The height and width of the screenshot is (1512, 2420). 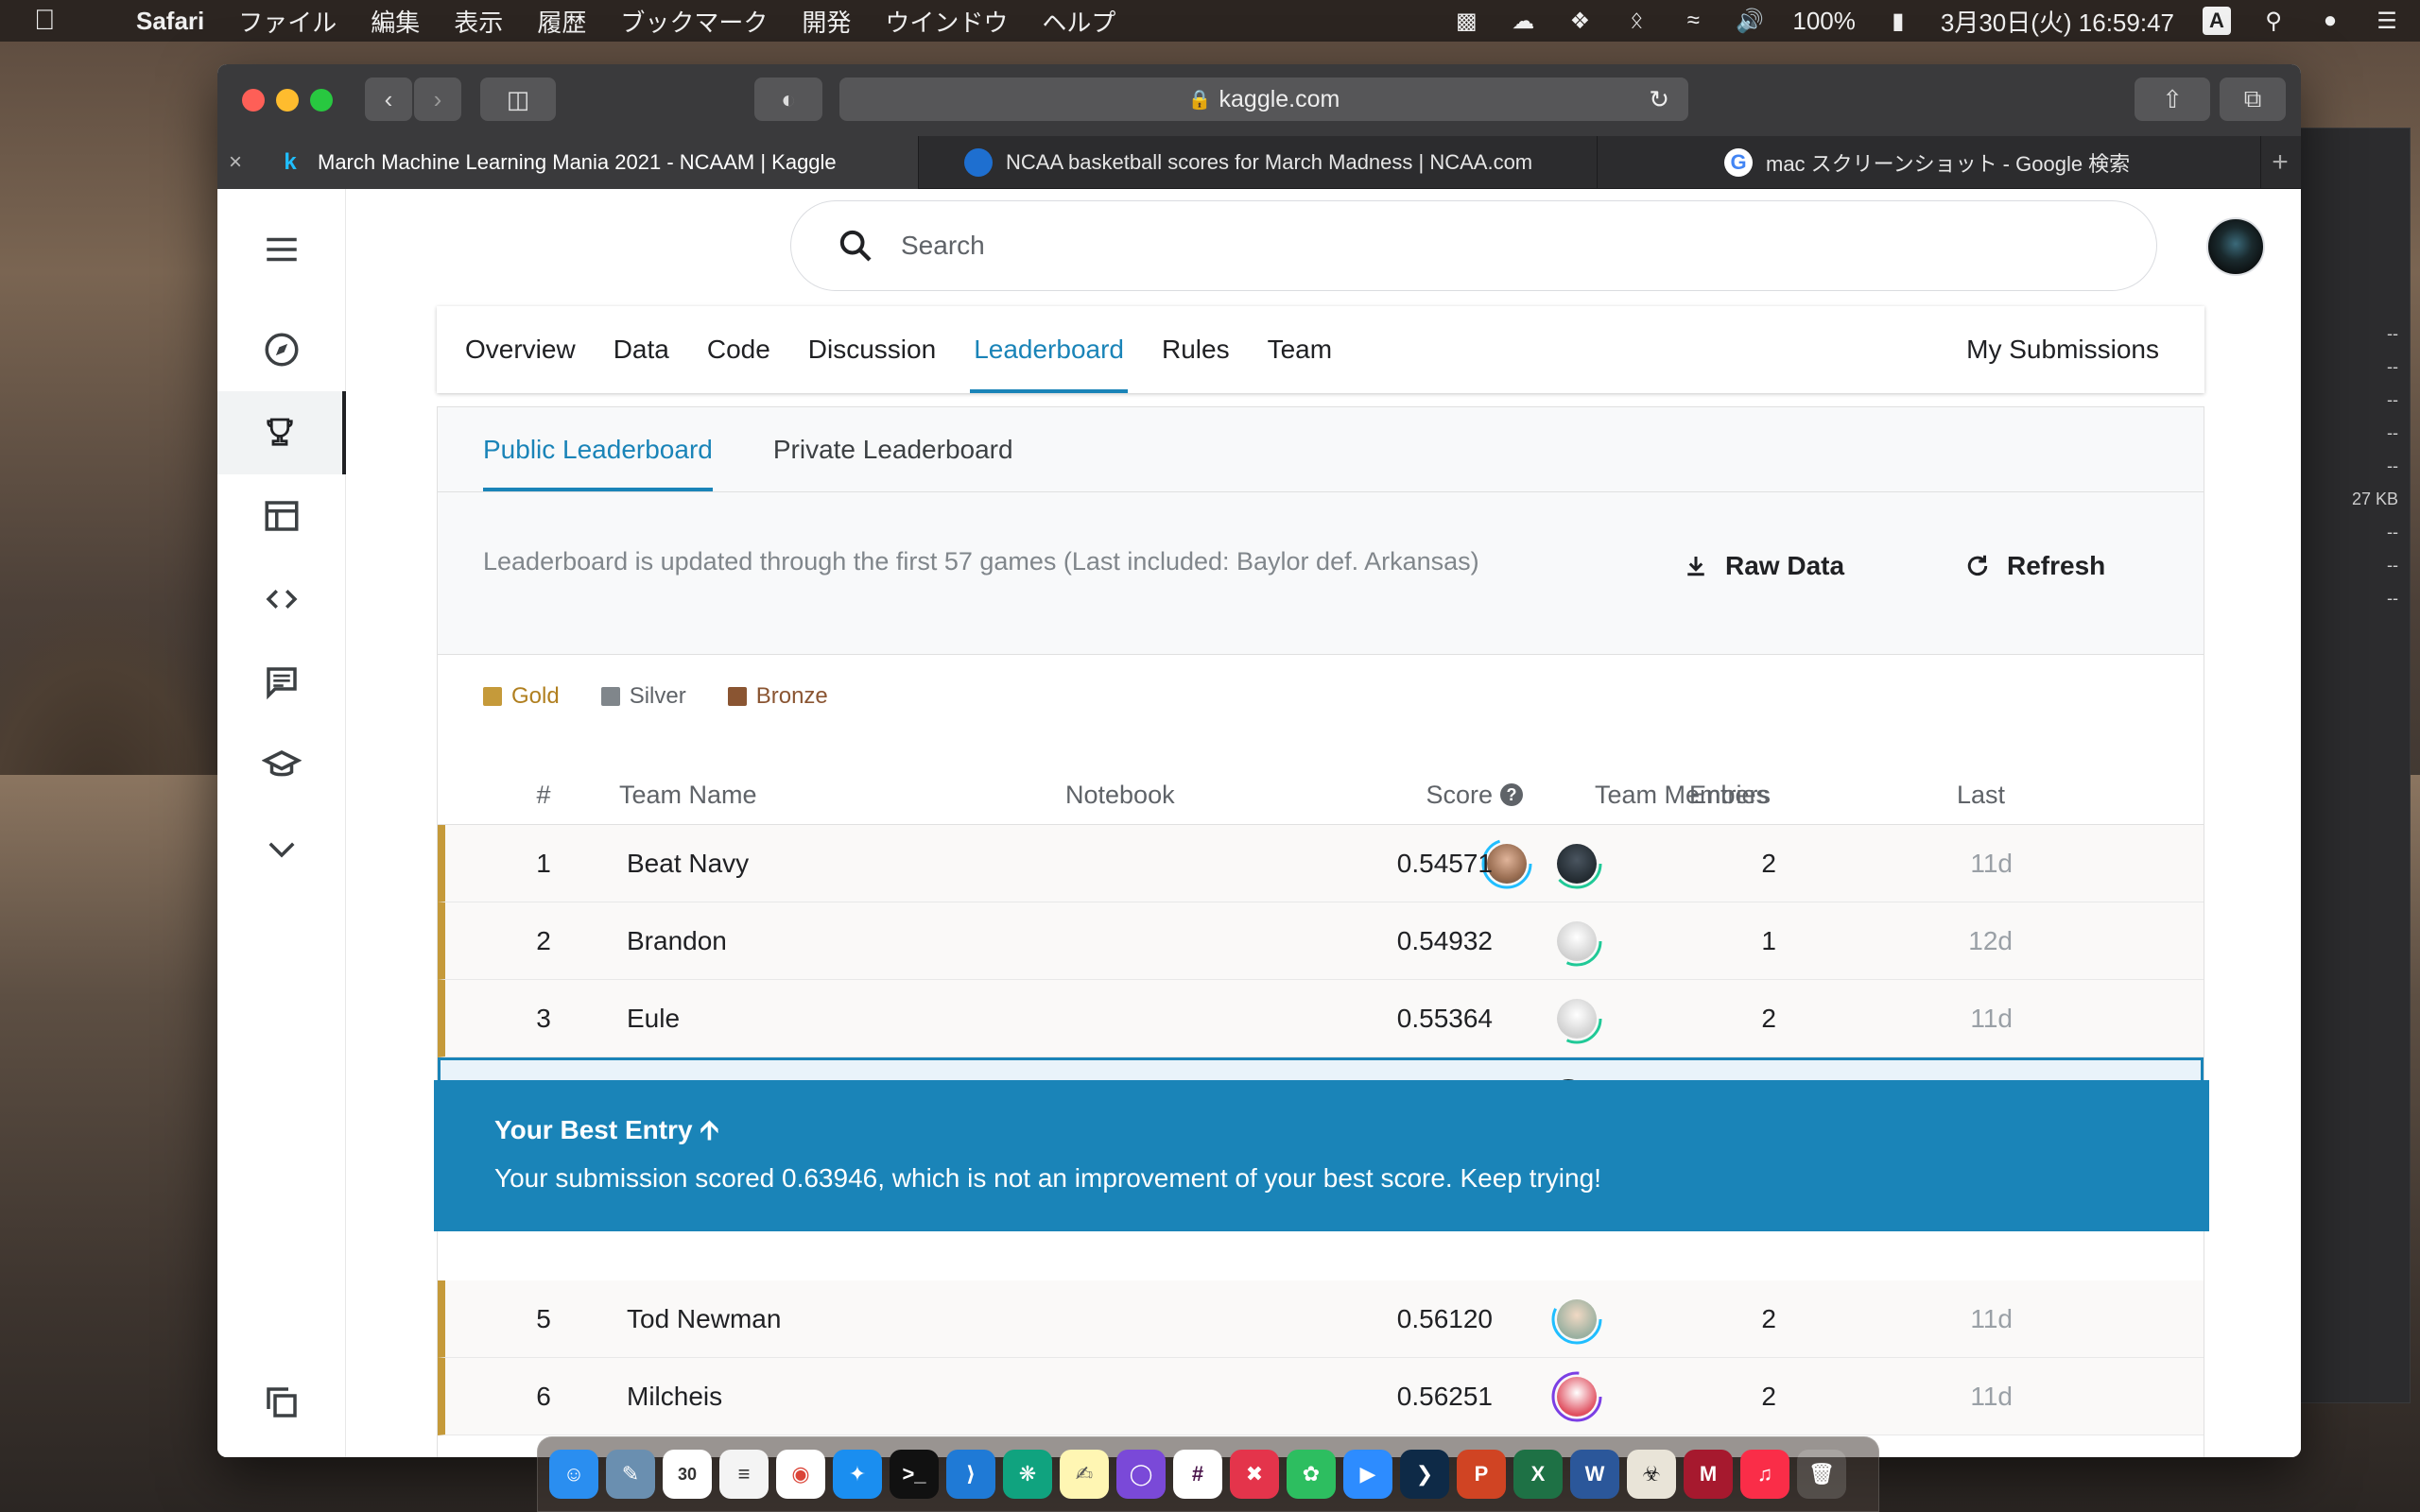 I want to click on excel-icon: X, so click(x=1538, y=1474).